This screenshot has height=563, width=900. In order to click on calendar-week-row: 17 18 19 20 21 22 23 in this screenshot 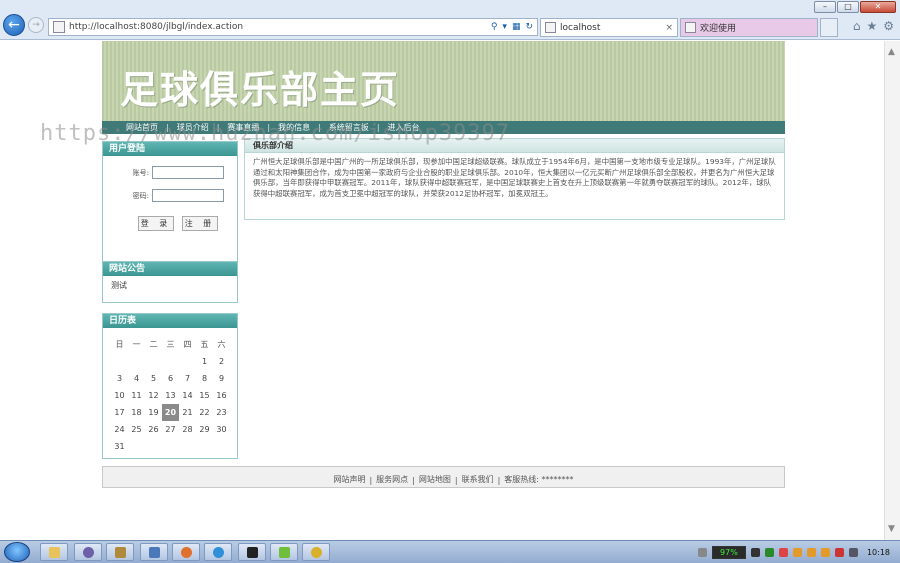, I will do `click(170, 412)`.